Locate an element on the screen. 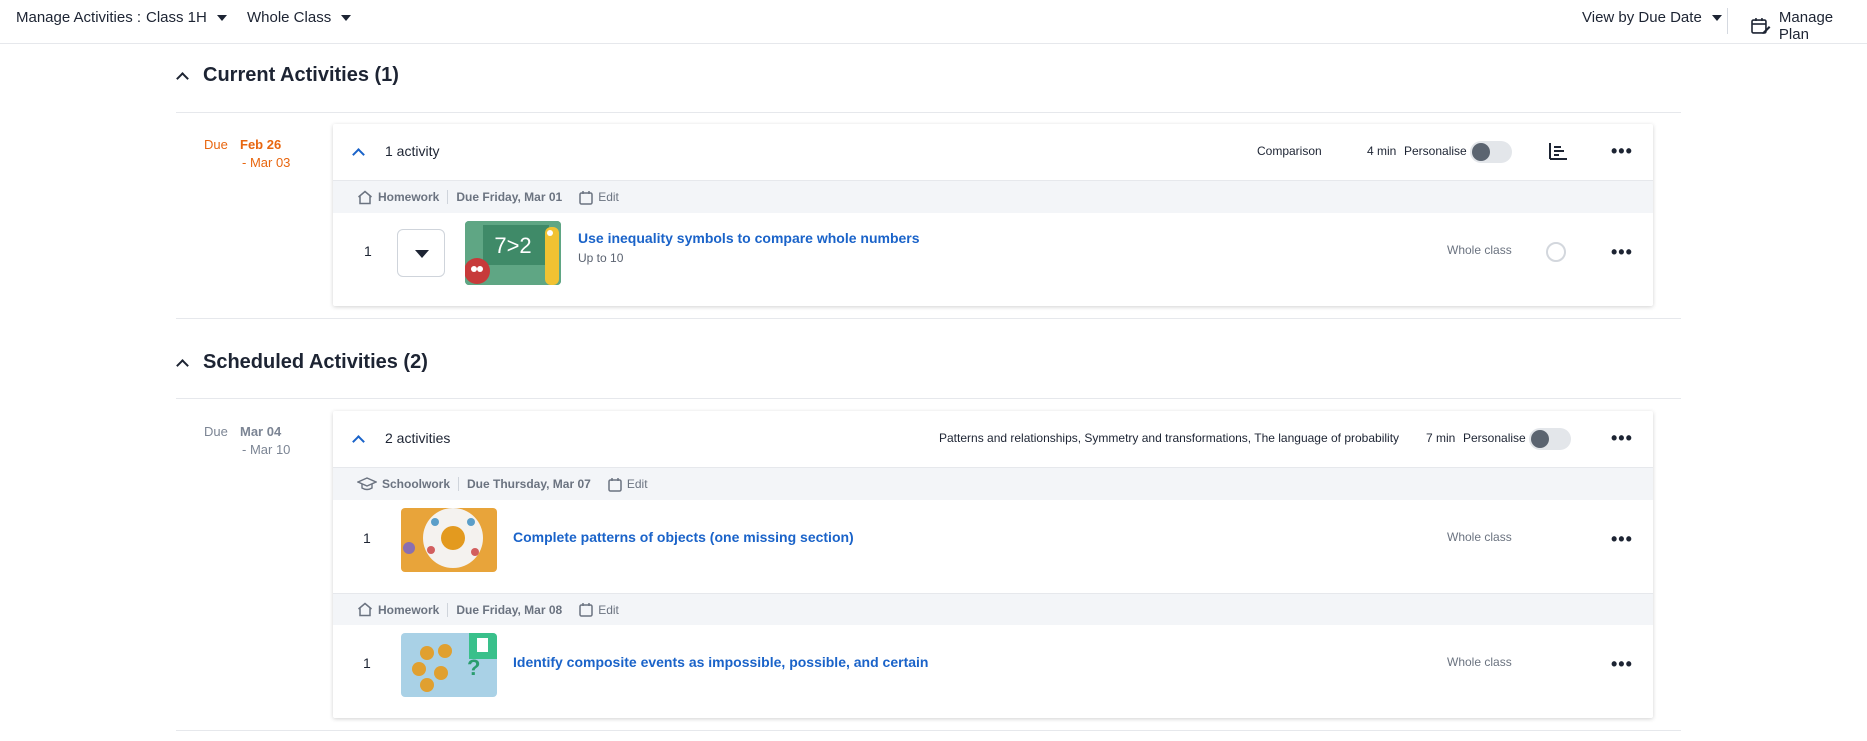 This screenshot has width=1867, height=741. thumbnail-image: 7>2 is located at coordinates (513, 253).